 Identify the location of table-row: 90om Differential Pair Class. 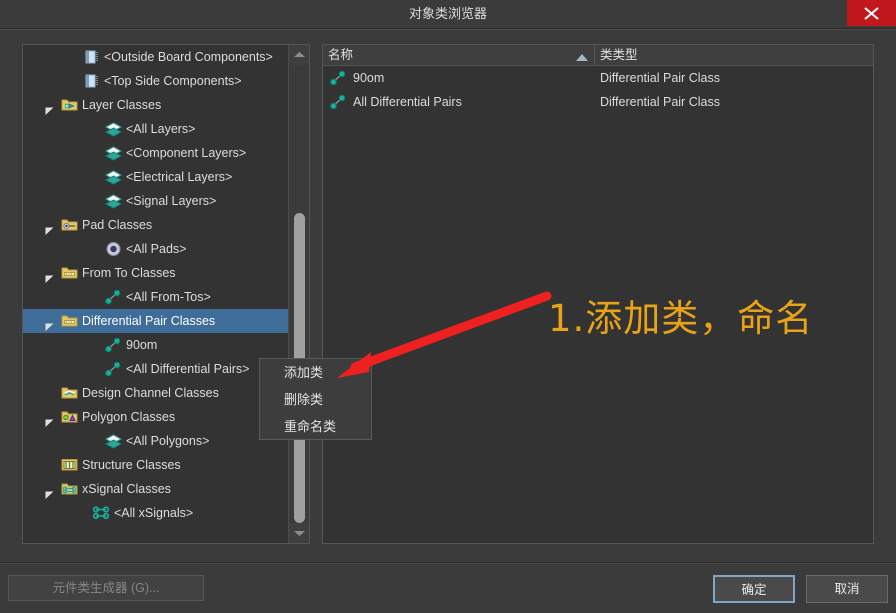
(598, 78).